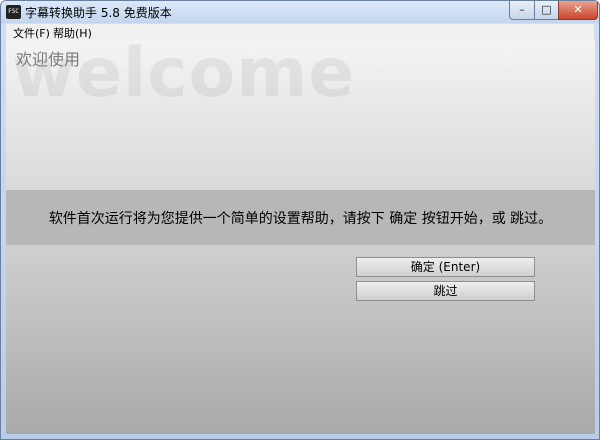  What do you see at coordinates (31, 33) in the screenshot?
I see `menu-file: 文件(F)` at bounding box center [31, 33].